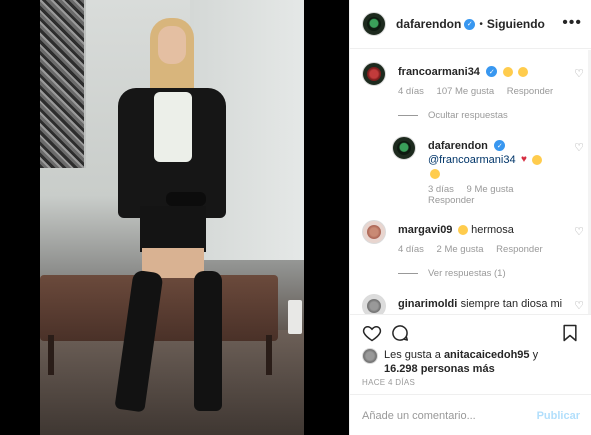  What do you see at coordinates (523, 160) in the screenshot?
I see `red-heart-icon: ♥` at bounding box center [523, 160].